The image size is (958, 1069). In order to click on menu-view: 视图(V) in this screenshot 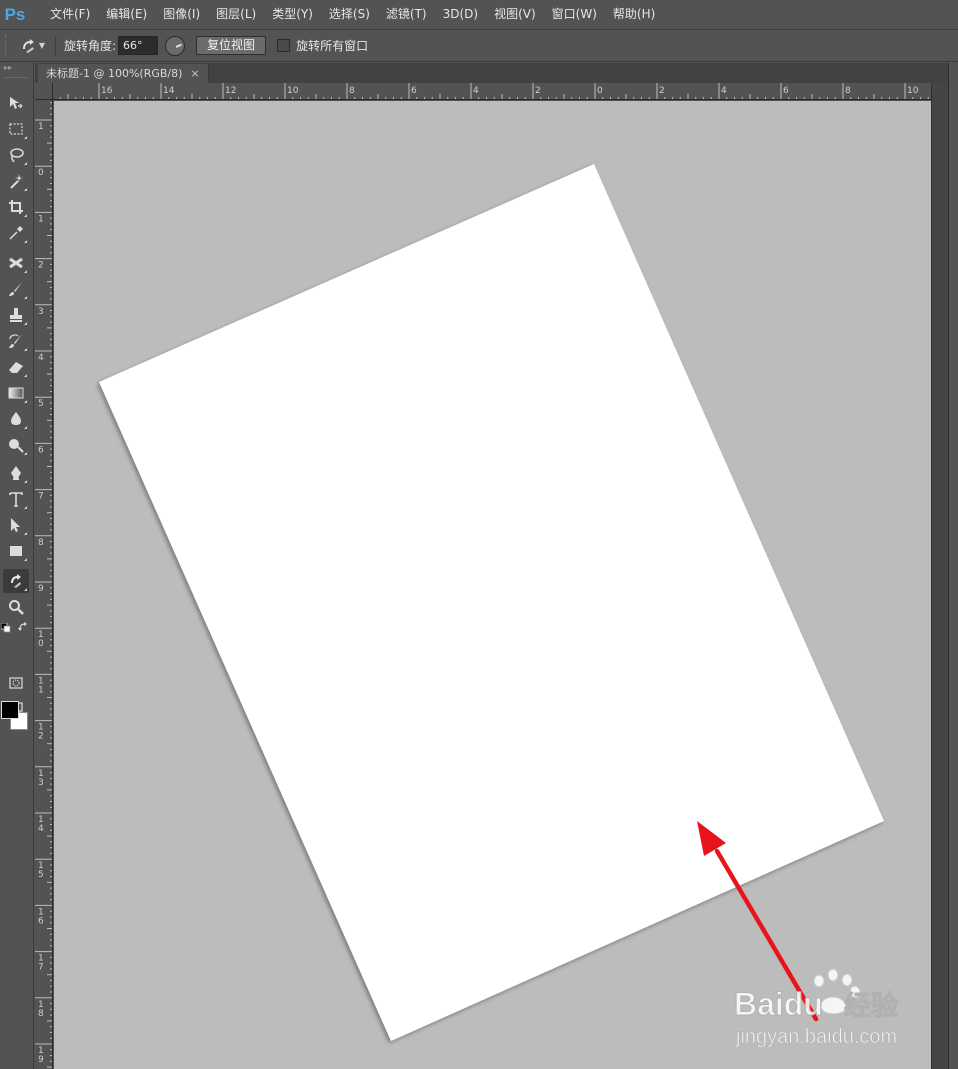, I will do `click(515, 14)`.